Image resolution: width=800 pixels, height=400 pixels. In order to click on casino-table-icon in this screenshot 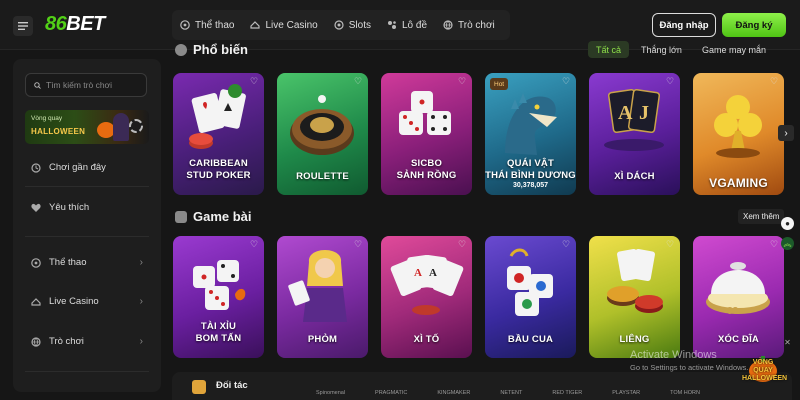, I will do `click(36, 301)`.